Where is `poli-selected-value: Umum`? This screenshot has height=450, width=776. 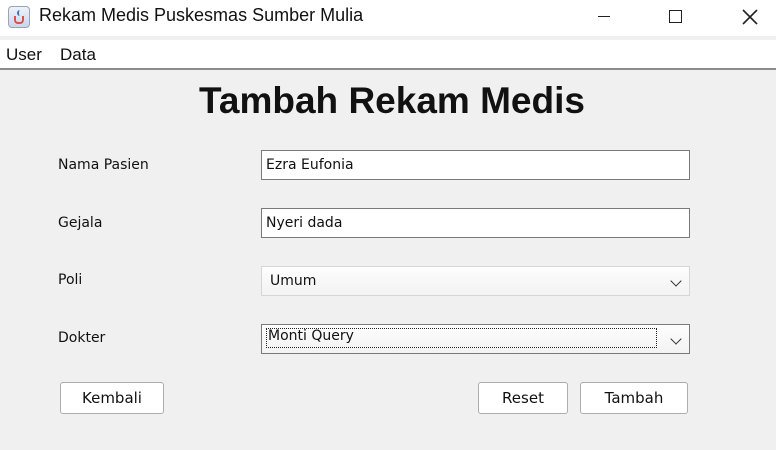 poli-selected-value: Umum is located at coordinates (293, 281).